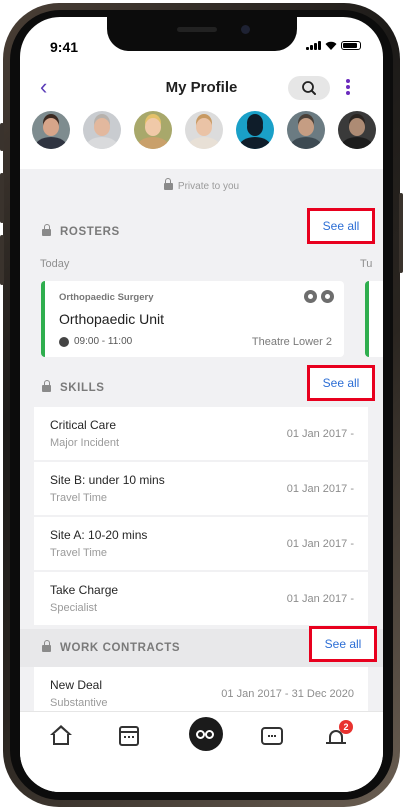  I want to click on status-icons, so click(333, 45).